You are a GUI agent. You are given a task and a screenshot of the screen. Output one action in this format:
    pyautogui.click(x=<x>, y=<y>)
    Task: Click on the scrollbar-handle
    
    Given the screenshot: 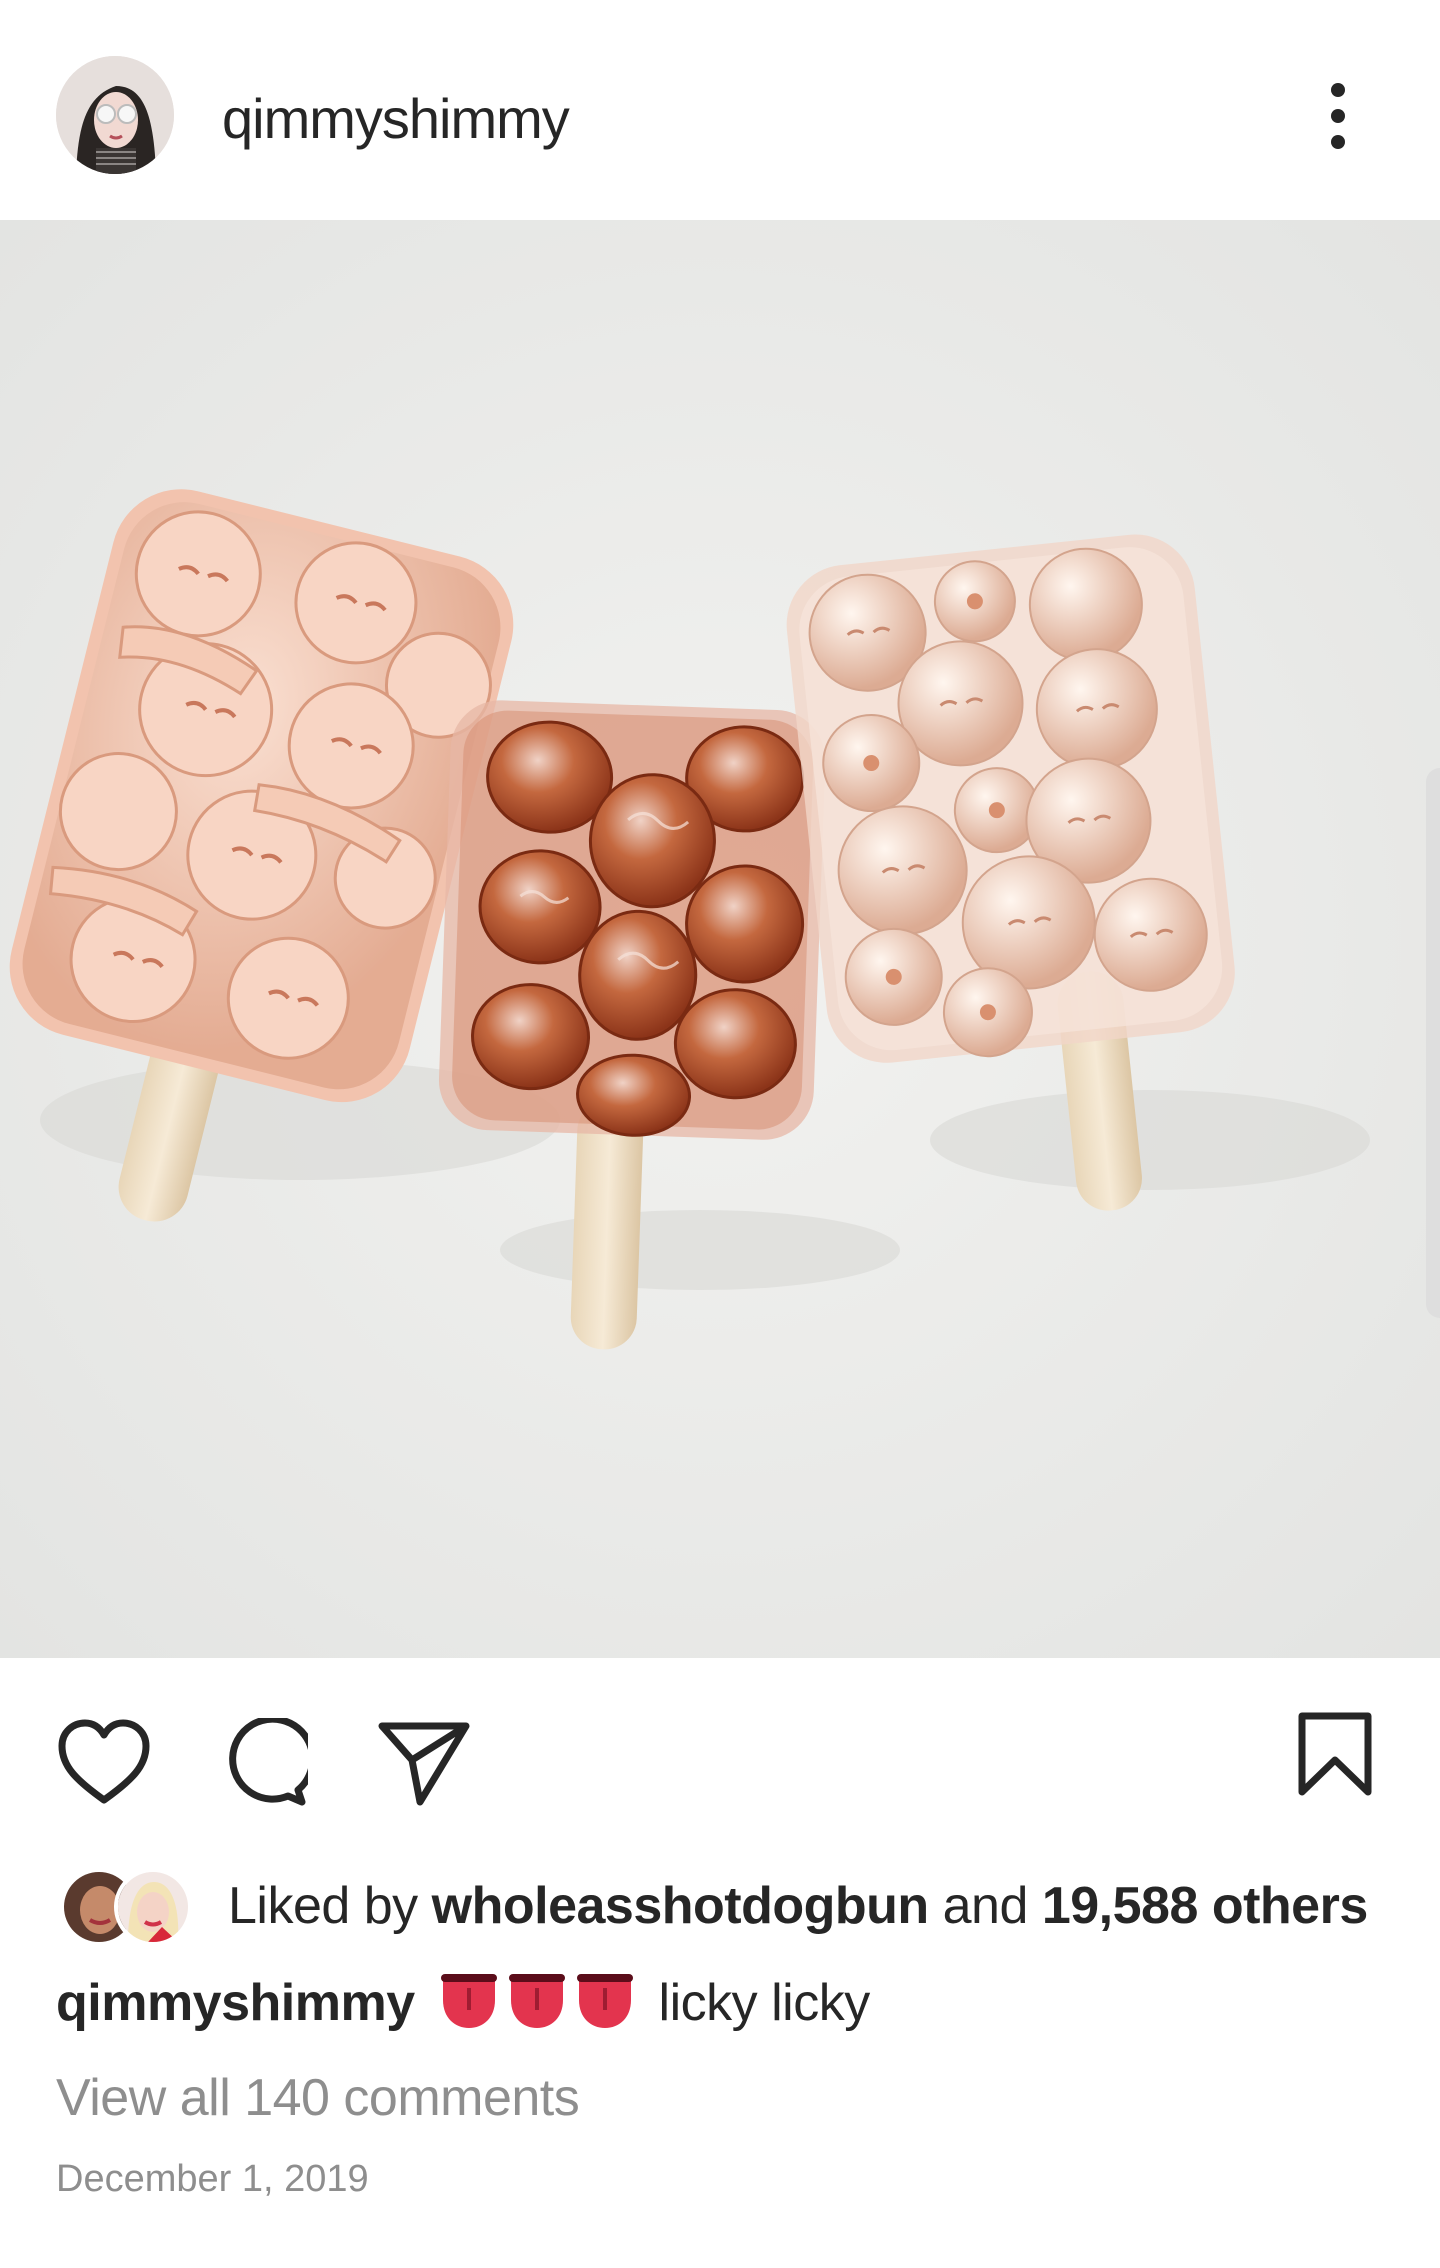 What is the action you would take?
    pyautogui.click(x=1433, y=1043)
    